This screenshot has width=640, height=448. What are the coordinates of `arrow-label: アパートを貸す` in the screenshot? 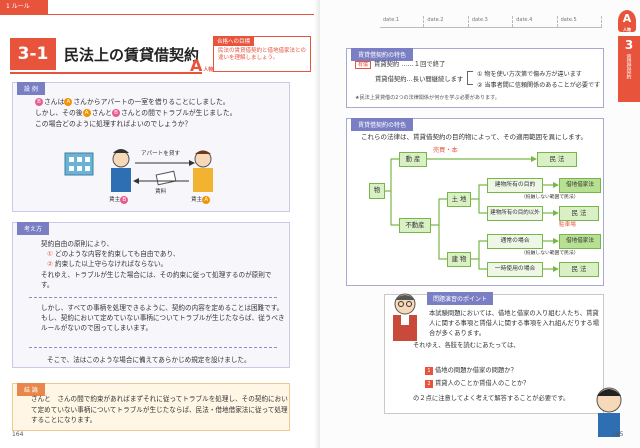 It's located at (161, 154).